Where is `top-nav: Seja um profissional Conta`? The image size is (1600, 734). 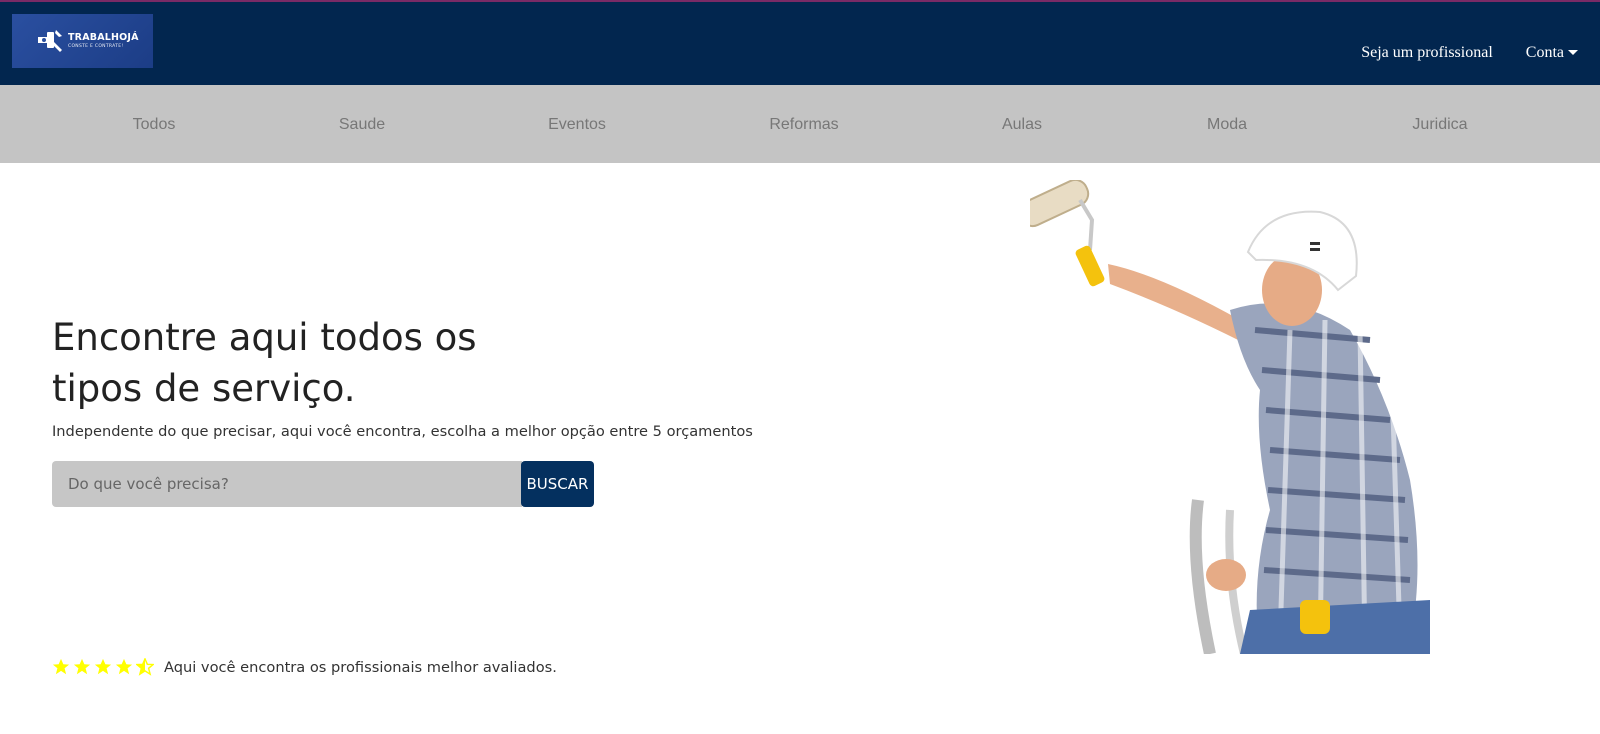
top-nav: Seja um profissional Conta is located at coordinates (1469, 53).